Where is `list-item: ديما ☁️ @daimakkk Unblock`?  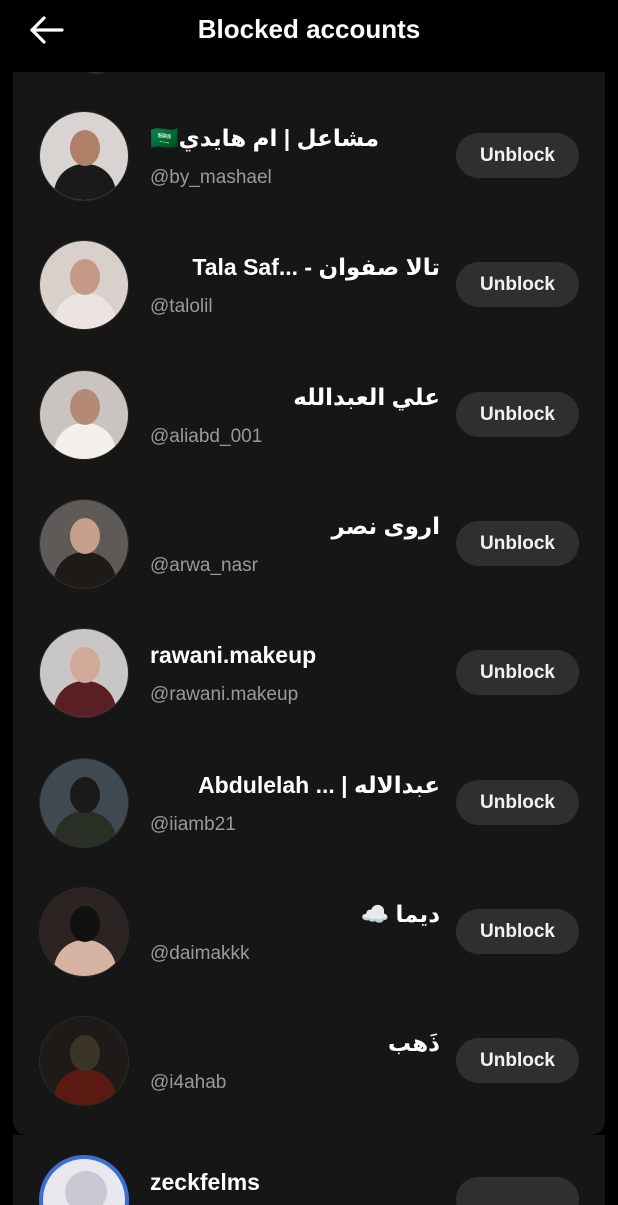
list-item: ديما ☁️ @daimakkk Unblock is located at coordinates (309, 951).